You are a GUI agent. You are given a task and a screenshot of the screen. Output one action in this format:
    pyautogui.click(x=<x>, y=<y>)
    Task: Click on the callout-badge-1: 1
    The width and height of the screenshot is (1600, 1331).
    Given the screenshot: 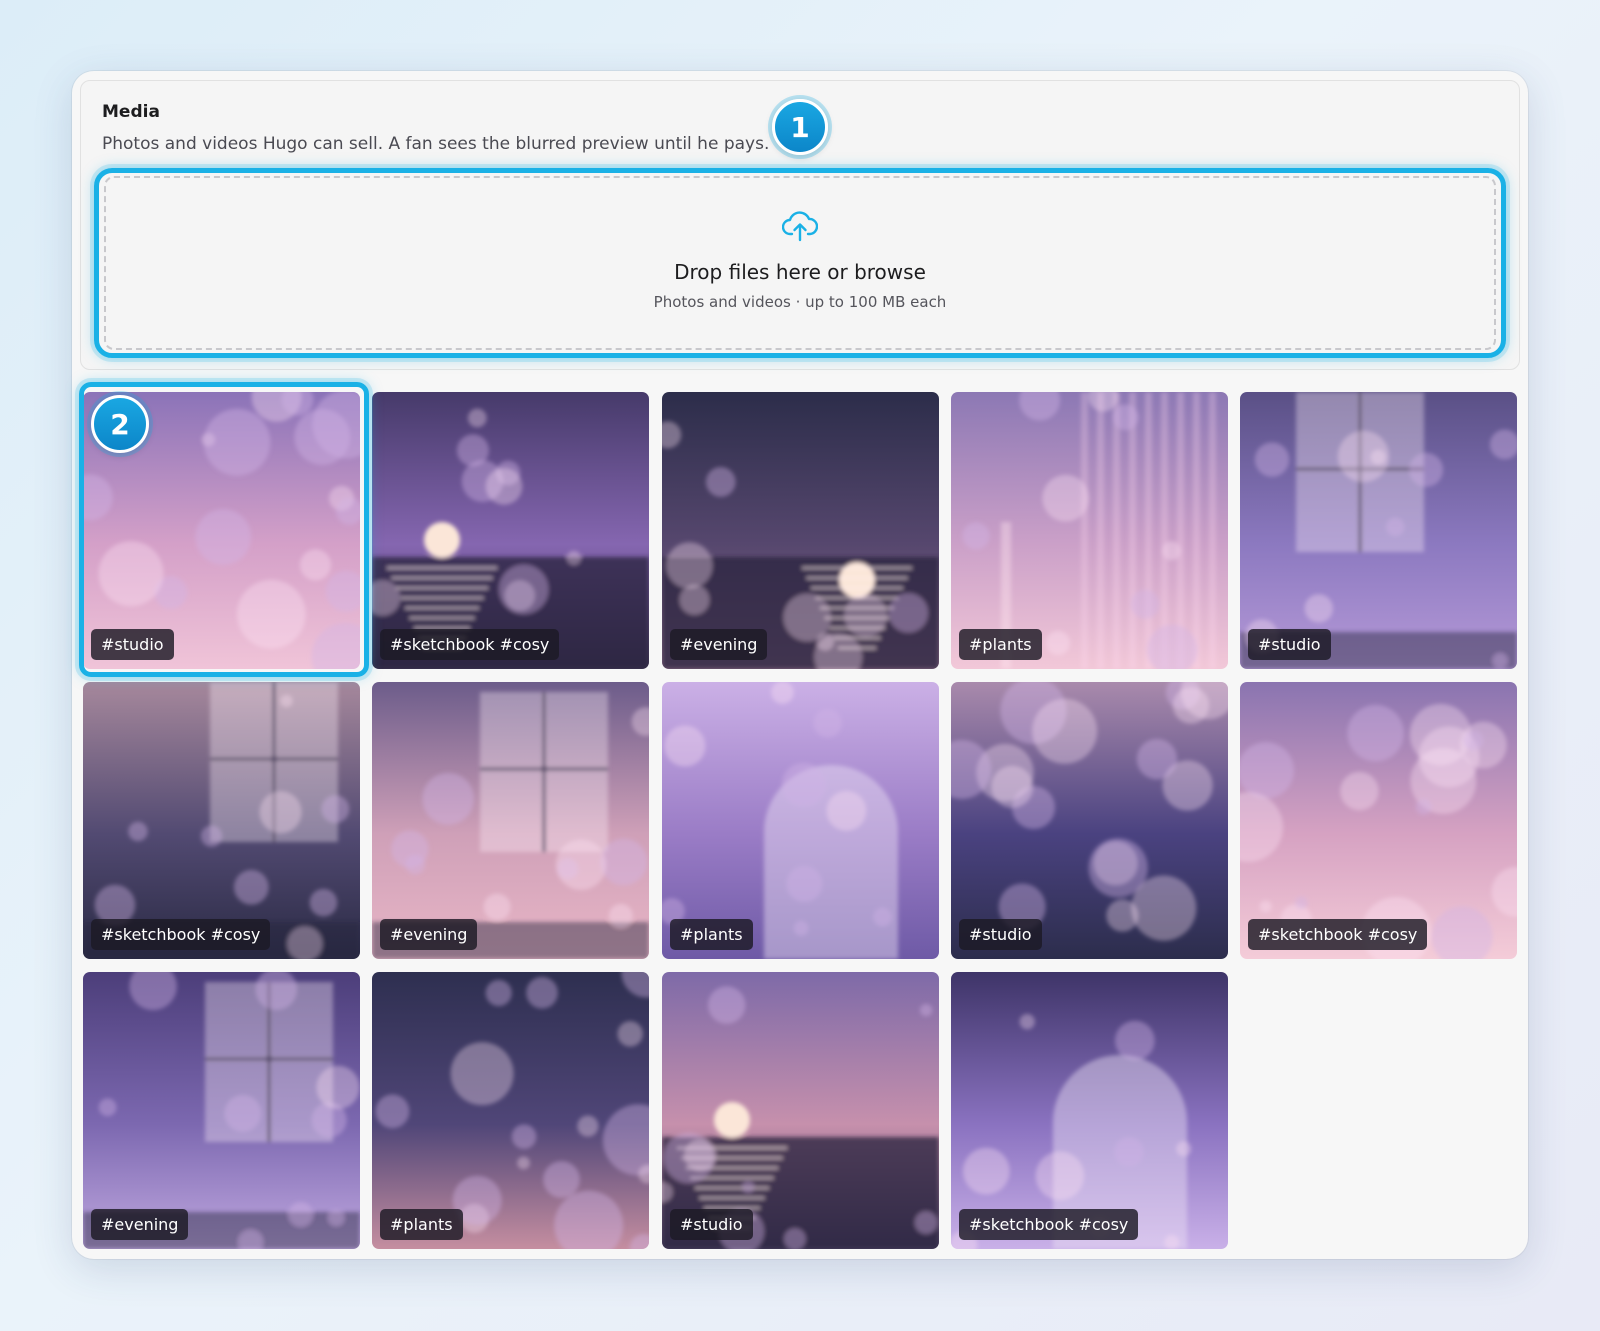 What is the action you would take?
    pyautogui.click(x=800, y=127)
    